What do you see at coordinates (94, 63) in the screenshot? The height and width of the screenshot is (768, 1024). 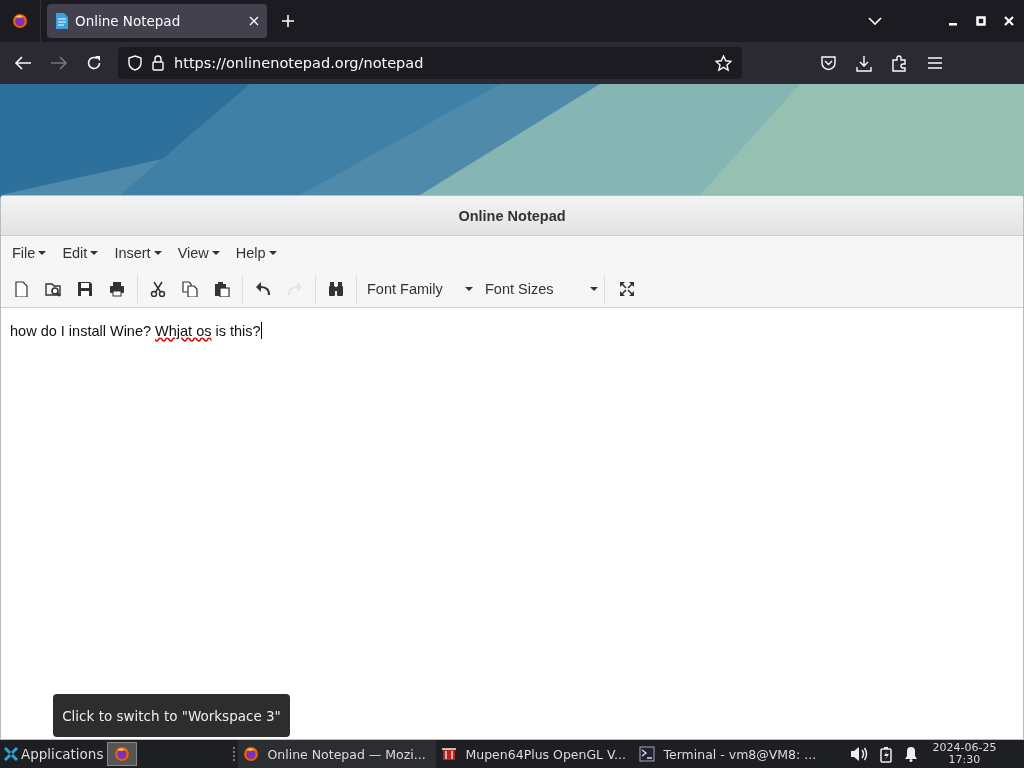 I see `reload-icon` at bounding box center [94, 63].